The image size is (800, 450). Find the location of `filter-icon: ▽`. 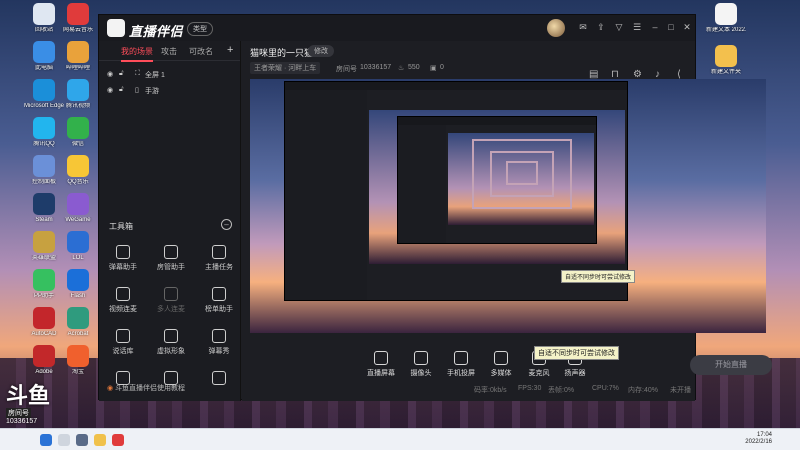

filter-icon: ▽ is located at coordinates (619, 27).